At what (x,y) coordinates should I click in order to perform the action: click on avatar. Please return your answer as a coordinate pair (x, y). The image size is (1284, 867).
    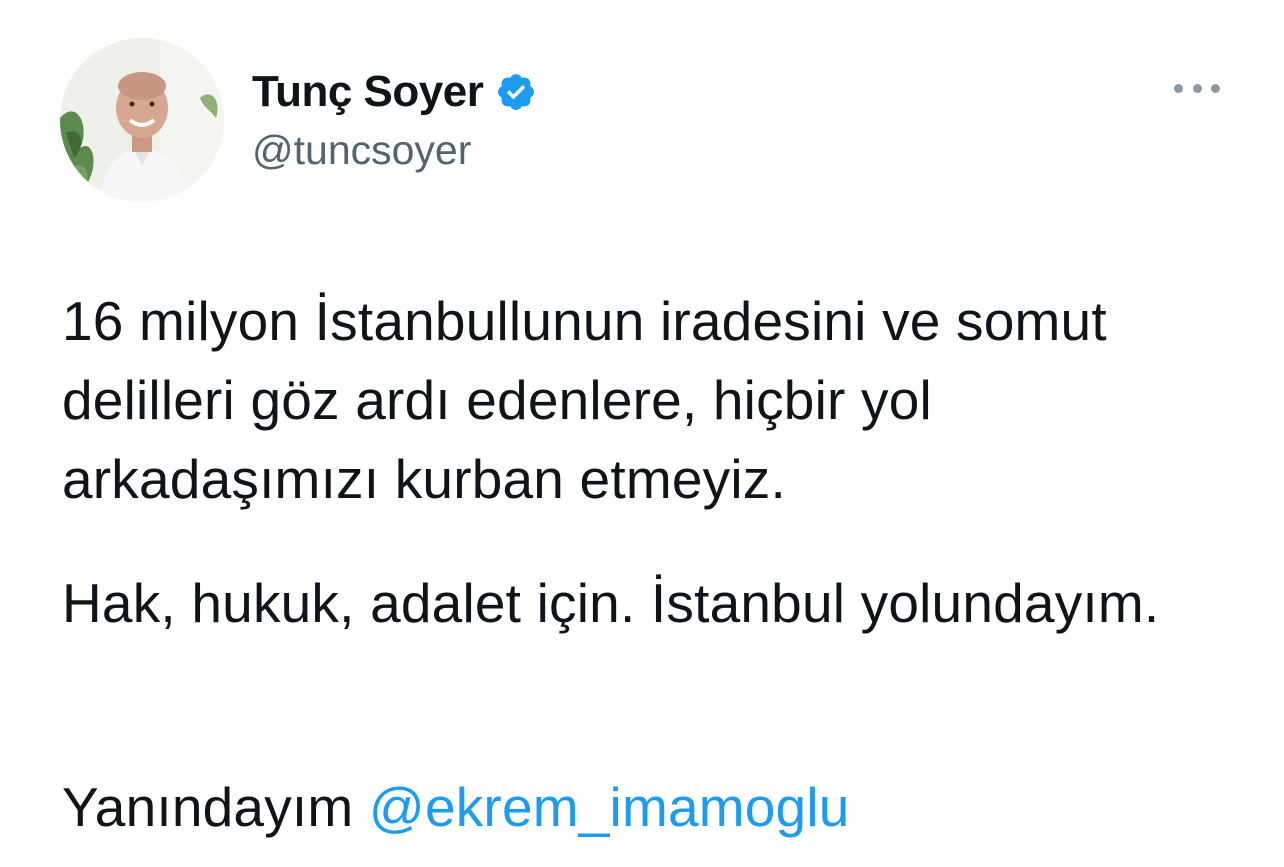
    Looking at the image, I should click on (142, 120).